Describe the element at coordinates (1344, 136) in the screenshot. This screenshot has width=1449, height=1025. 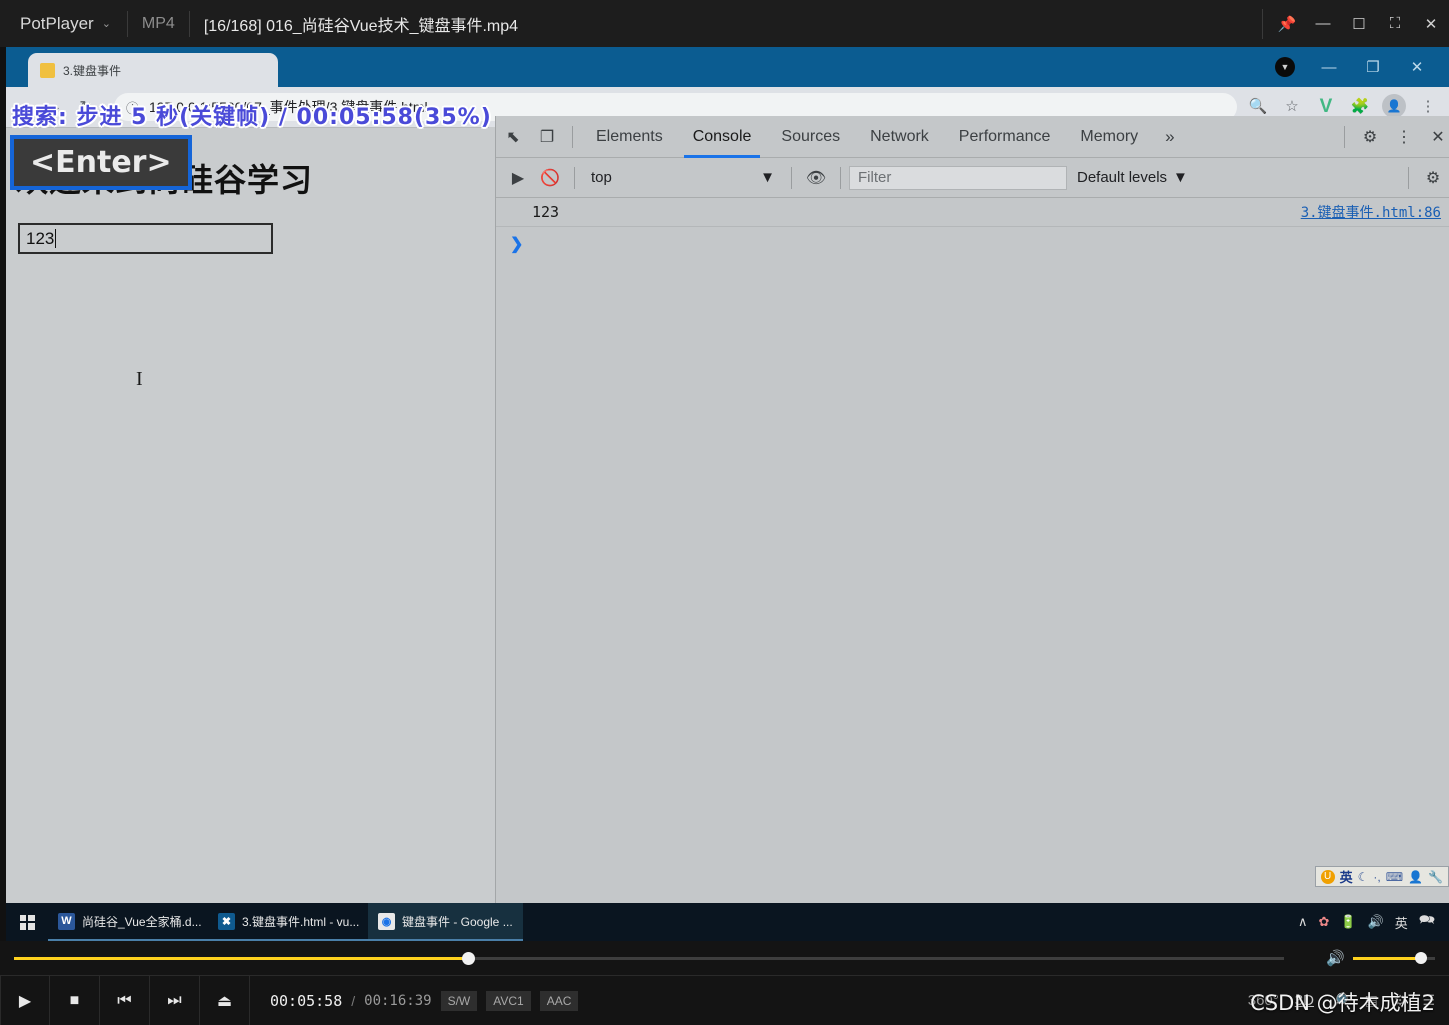
I see `devtools-actions-divider` at that location.